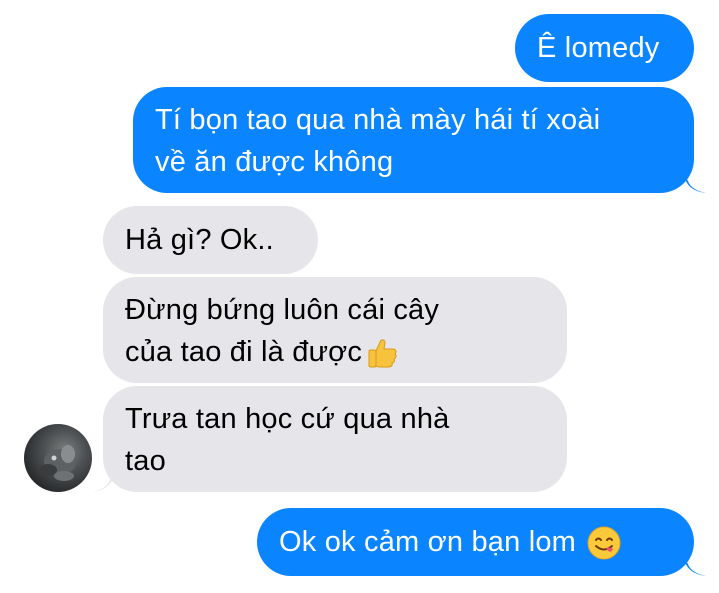  What do you see at coordinates (199, 240) in the screenshot?
I see `message-text: Hả gì? Ok..` at bounding box center [199, 240].